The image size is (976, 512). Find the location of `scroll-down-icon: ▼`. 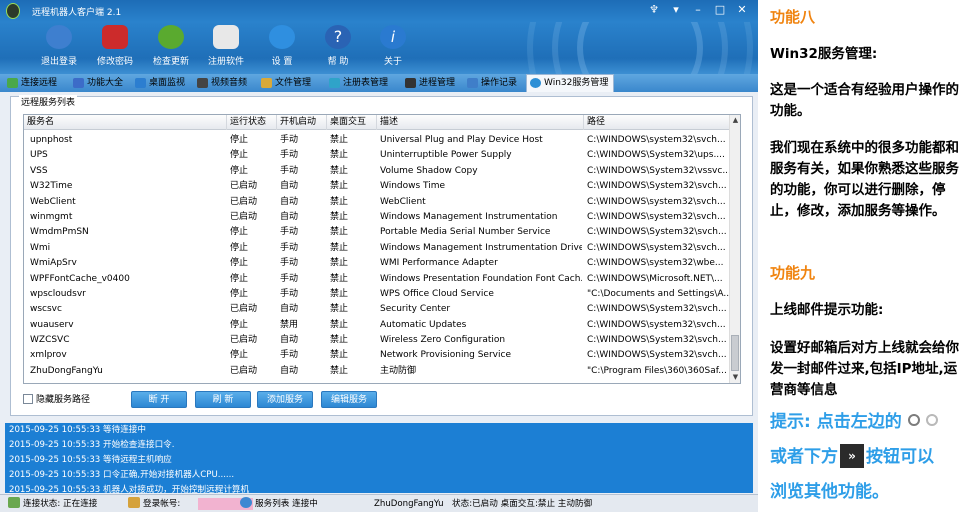

scroll-down-icon: ▼ is located at coordinates (735, 377).